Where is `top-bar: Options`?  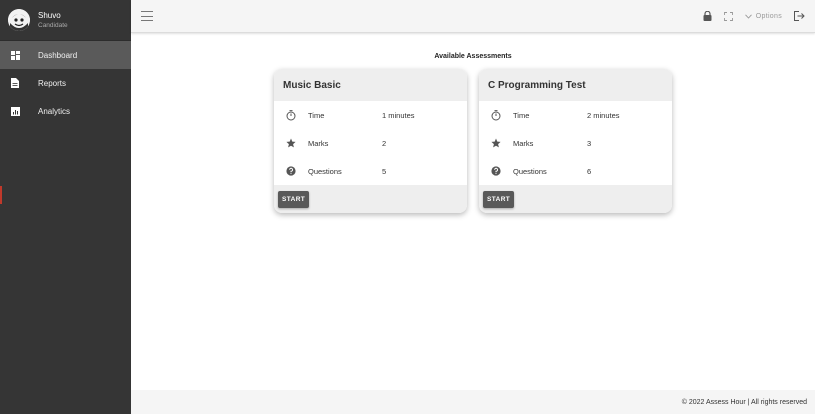 top-bar: Options is located at coordinates (473, 16).